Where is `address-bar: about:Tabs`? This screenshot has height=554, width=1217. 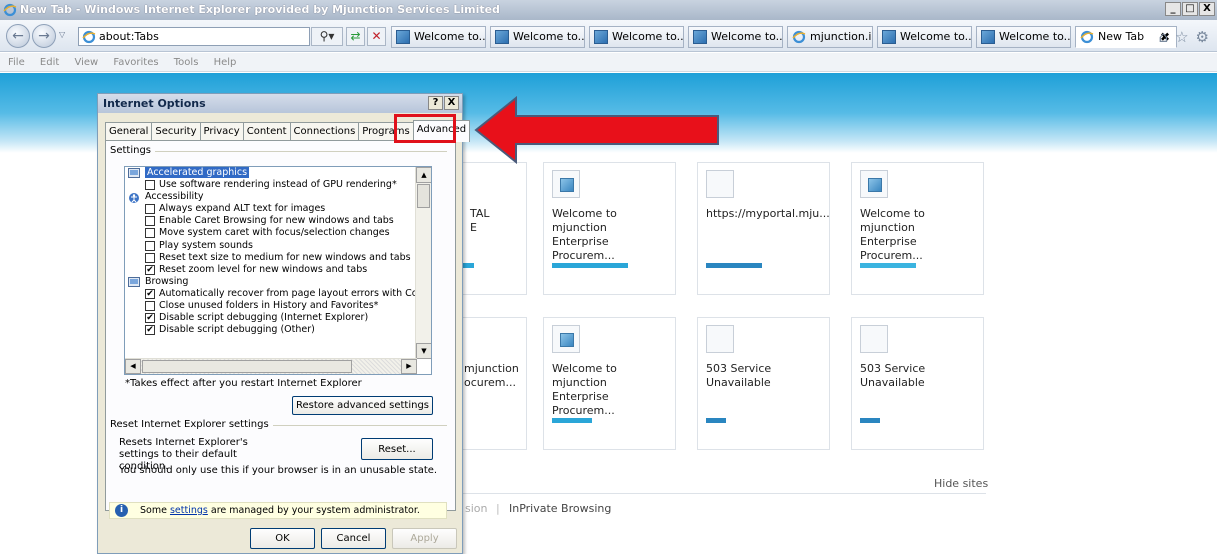
address-bar: about:Tabs is located at coordinates (194, 36).